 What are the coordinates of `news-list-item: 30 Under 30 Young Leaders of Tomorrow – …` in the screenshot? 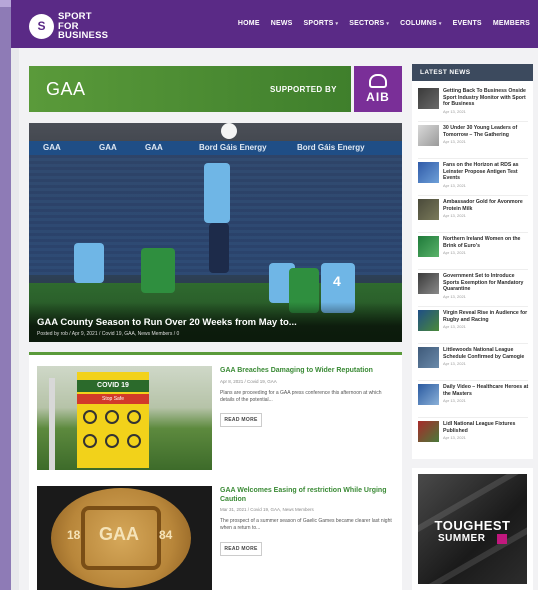 It's located at (473, 140).